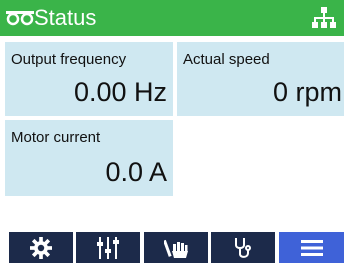 This screenshot has height=263, width=344. Describe the element at coordinates (260, 79) in the screenshot. I see `actual-speed-tile: Actual speed 0 rpm` at that location.